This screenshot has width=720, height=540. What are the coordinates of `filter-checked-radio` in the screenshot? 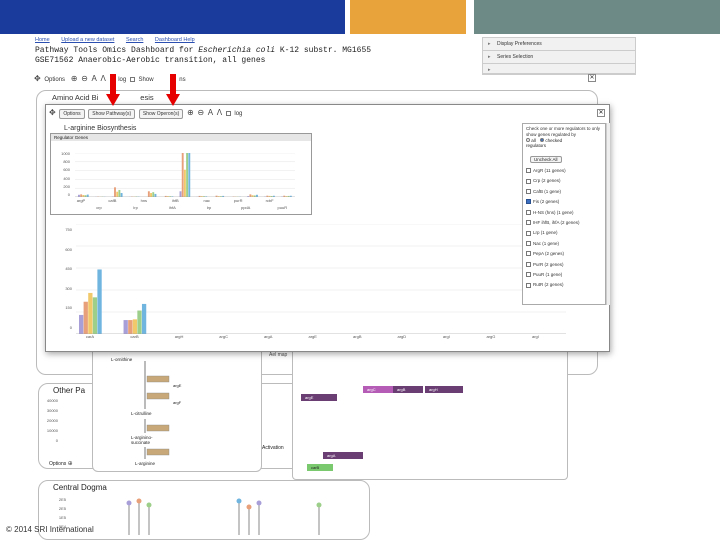 It's located at (542, 140).